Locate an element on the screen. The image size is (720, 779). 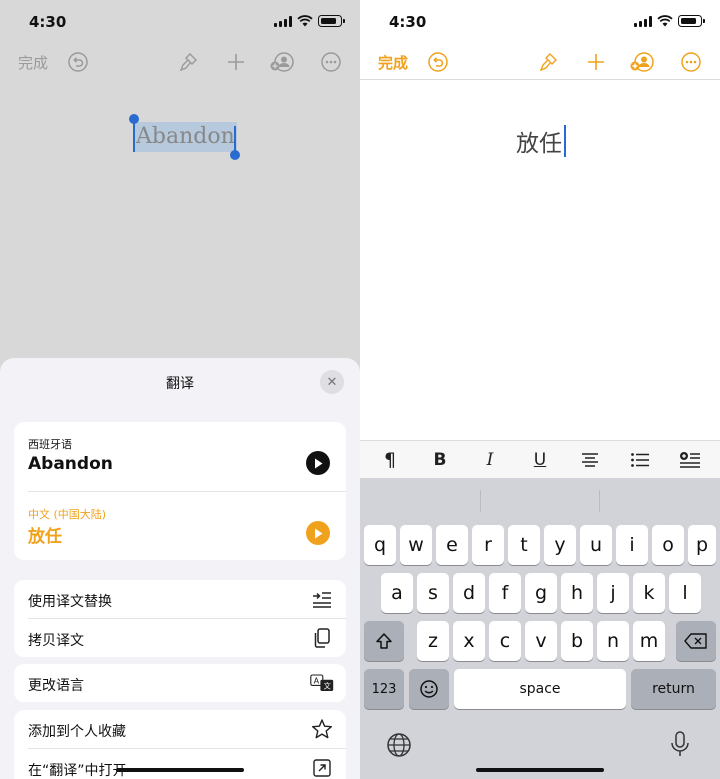
italic-icon: I is located at coordinates (490, 460).